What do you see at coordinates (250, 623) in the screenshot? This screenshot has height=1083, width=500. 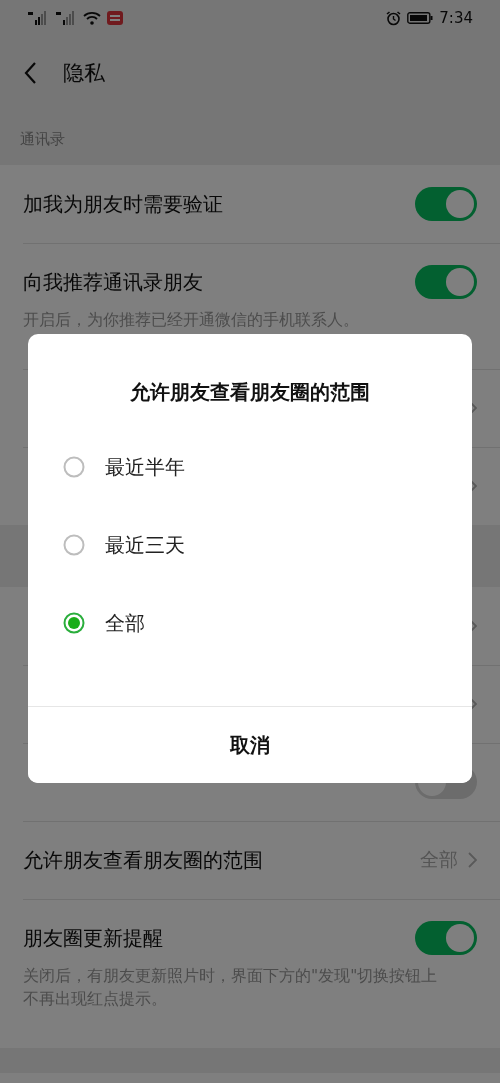 I see `option-item: 全部` at bounding box center [250, 623].